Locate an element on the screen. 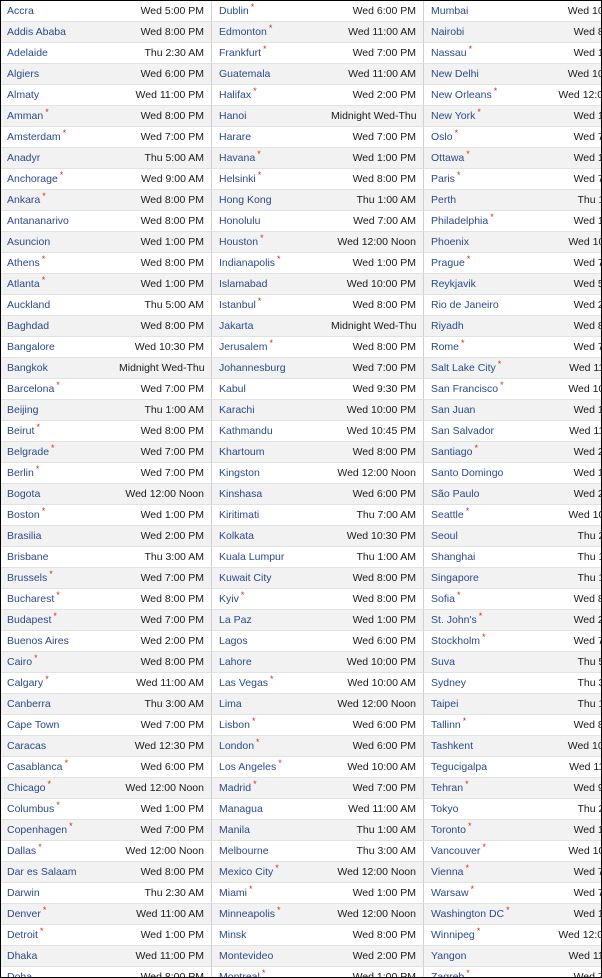  city-link: Tehran is located at coordinates (447, 788).